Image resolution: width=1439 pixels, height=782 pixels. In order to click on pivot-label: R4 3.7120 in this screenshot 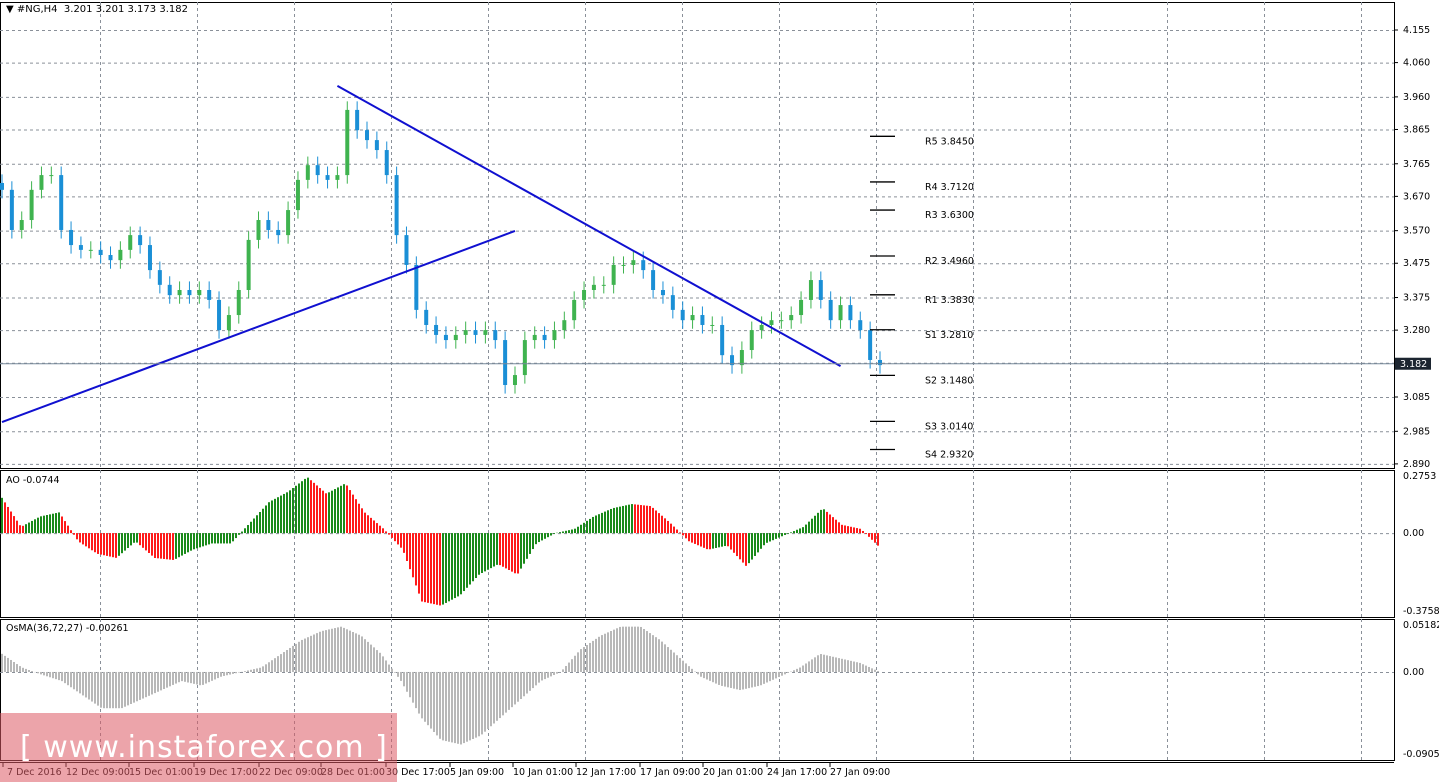, I will do `click(949, 187)`.